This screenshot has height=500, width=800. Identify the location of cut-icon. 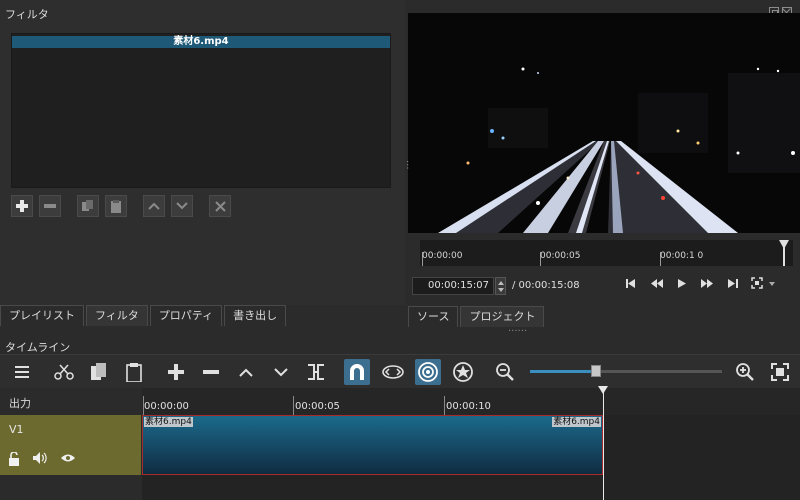
(64, 372).